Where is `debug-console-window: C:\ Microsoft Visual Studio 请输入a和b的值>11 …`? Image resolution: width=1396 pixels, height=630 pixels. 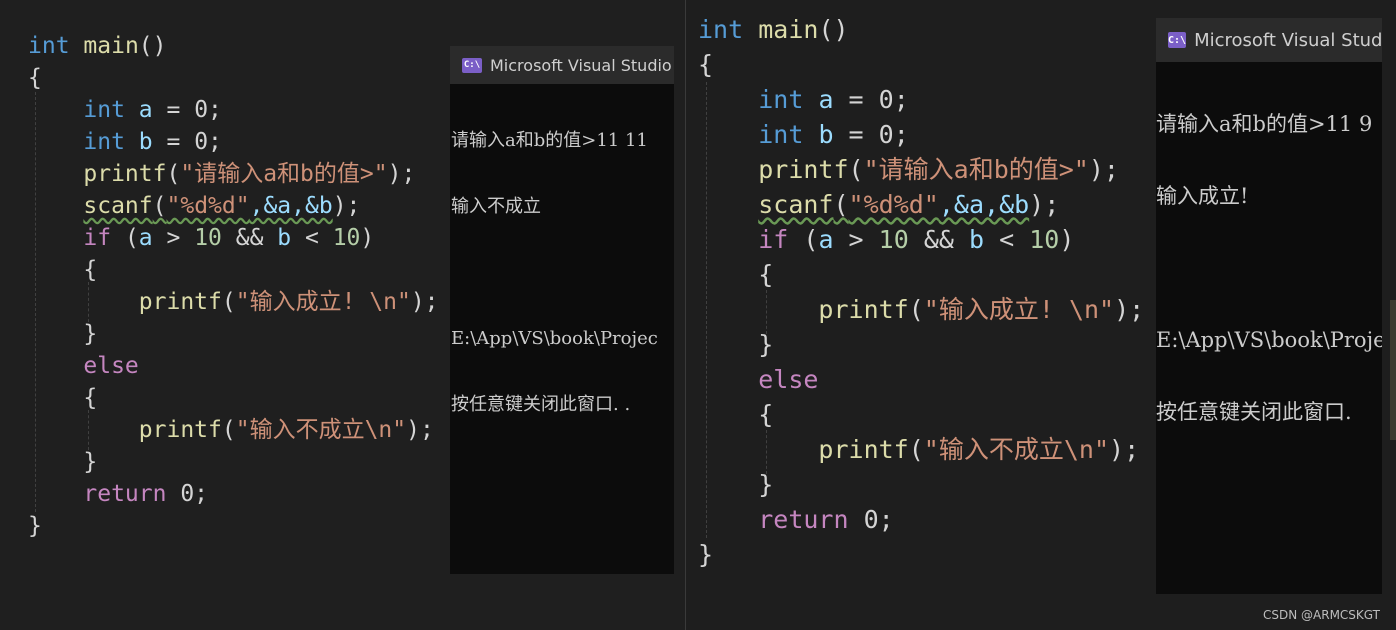 debug-console-window: C:\ Microsoft Visual Studio 请输入a和b的值>11 … is located at coordinates (562, 310).